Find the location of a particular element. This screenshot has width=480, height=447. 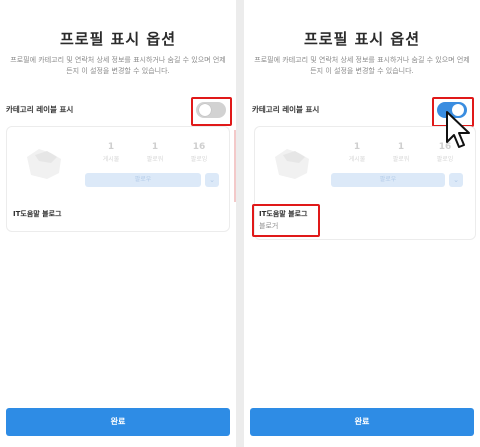

category-highlight-box is located at coordinates (286, 220).